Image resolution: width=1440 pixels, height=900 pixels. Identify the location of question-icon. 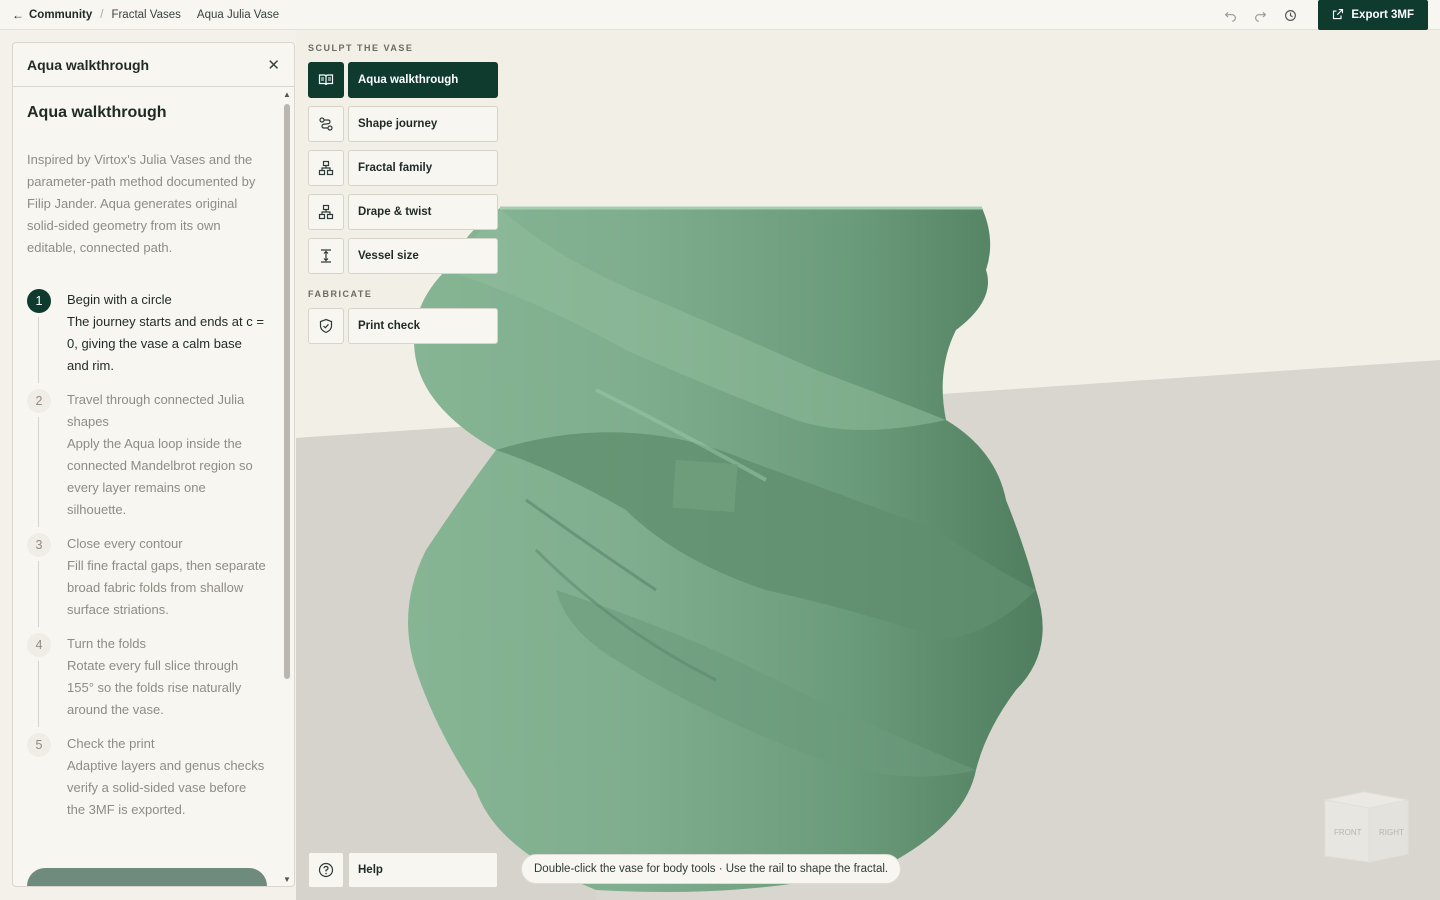
(326, 870).